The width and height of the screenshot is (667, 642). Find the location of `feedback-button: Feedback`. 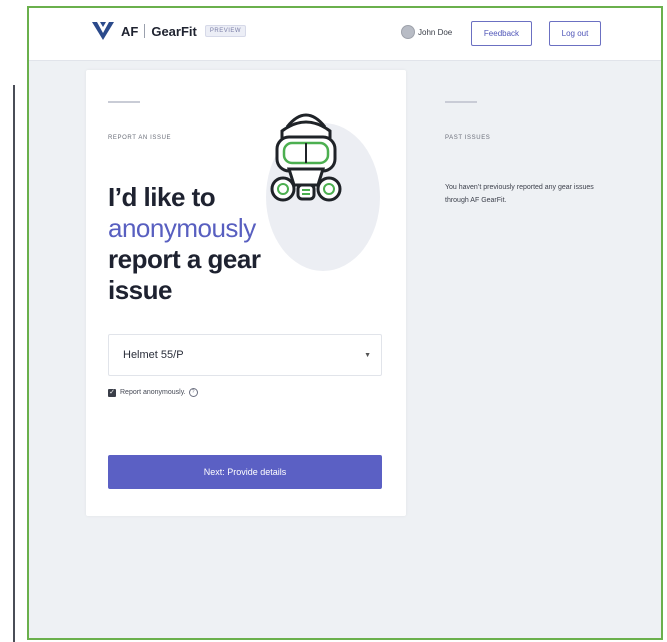

feedback-button: Feedback is located at coordinates (501, 33).